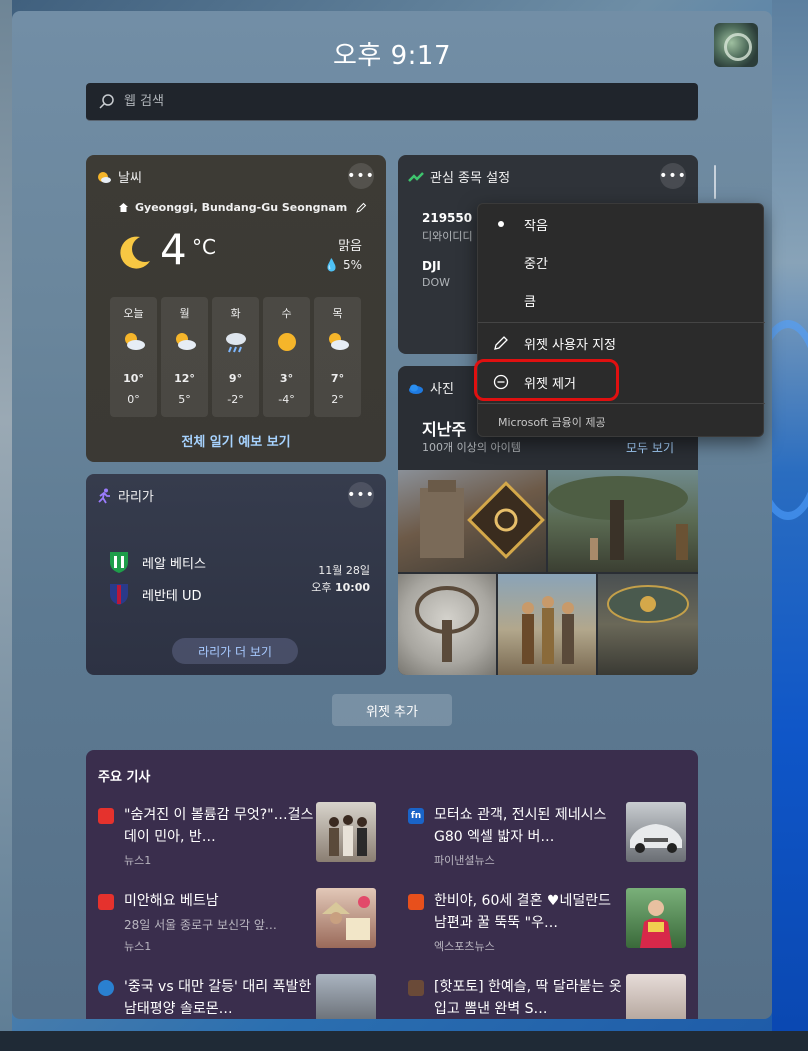  What do you see at coordinates (286, 399) in the screenshot?
I see `forecast-low: -4°` at bounding box center [286, 399].